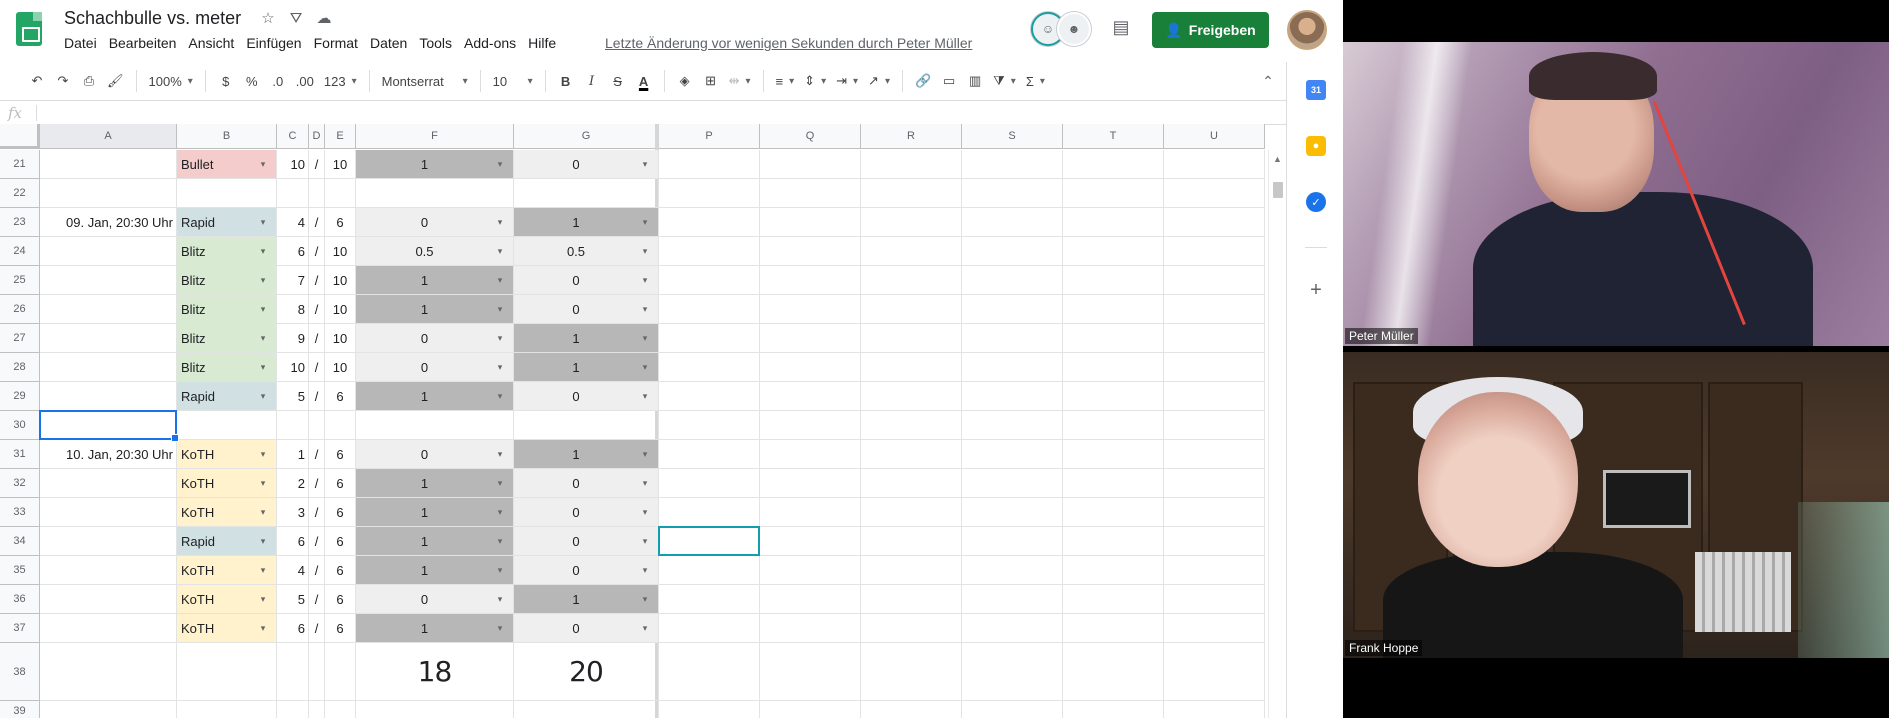 The height and width of the screenshot is (718, 1889). Describe the element at coordinates (108, 136) in the screenshot. I see `column-header-a: A` at that location.